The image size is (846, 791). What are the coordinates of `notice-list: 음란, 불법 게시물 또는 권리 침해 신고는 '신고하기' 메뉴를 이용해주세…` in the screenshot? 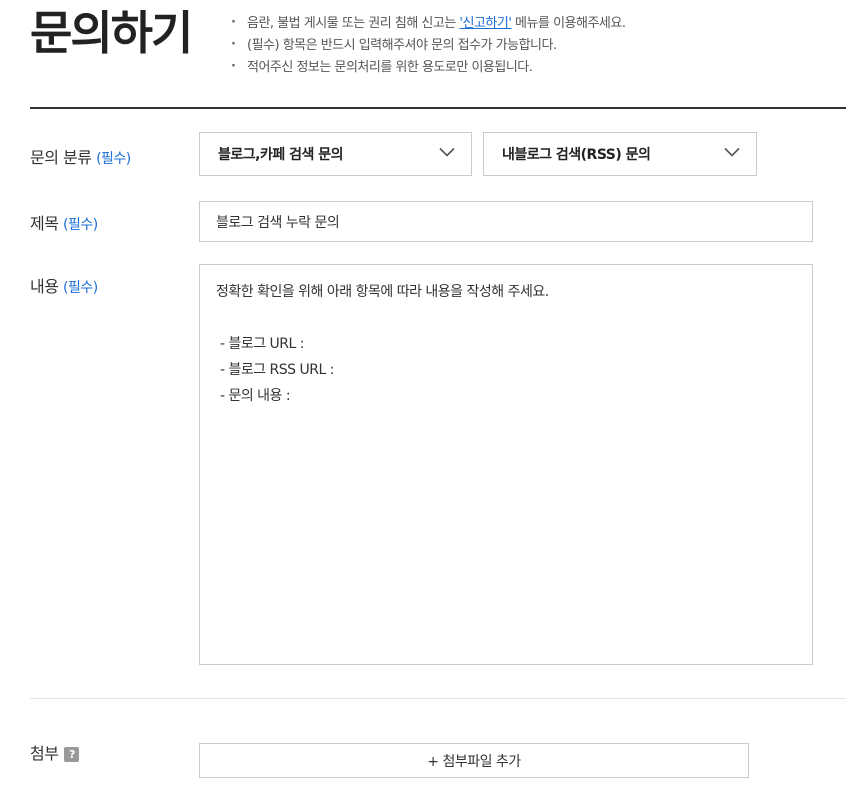 It's located at (428, 46).